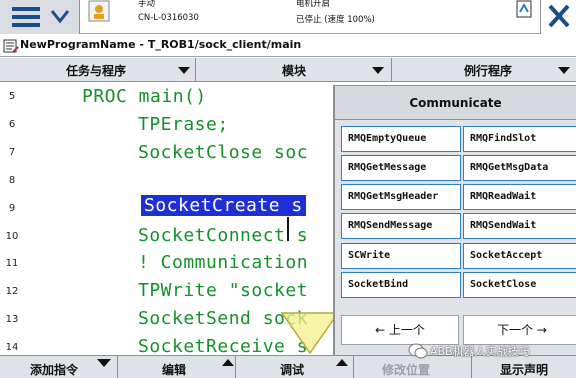 Image resolution: width=576 pixels, height=378 pixels. I want to click on instr-button-rmqsendwait: RMQSendWait, so click(519, 226).